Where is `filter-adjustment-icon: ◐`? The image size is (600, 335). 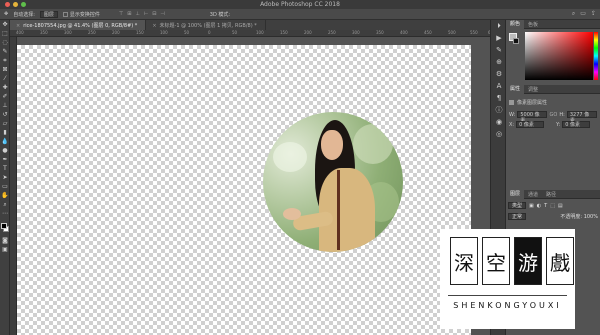 filter-adjustment-icon: ◐ is located at coordinates (539, 206).